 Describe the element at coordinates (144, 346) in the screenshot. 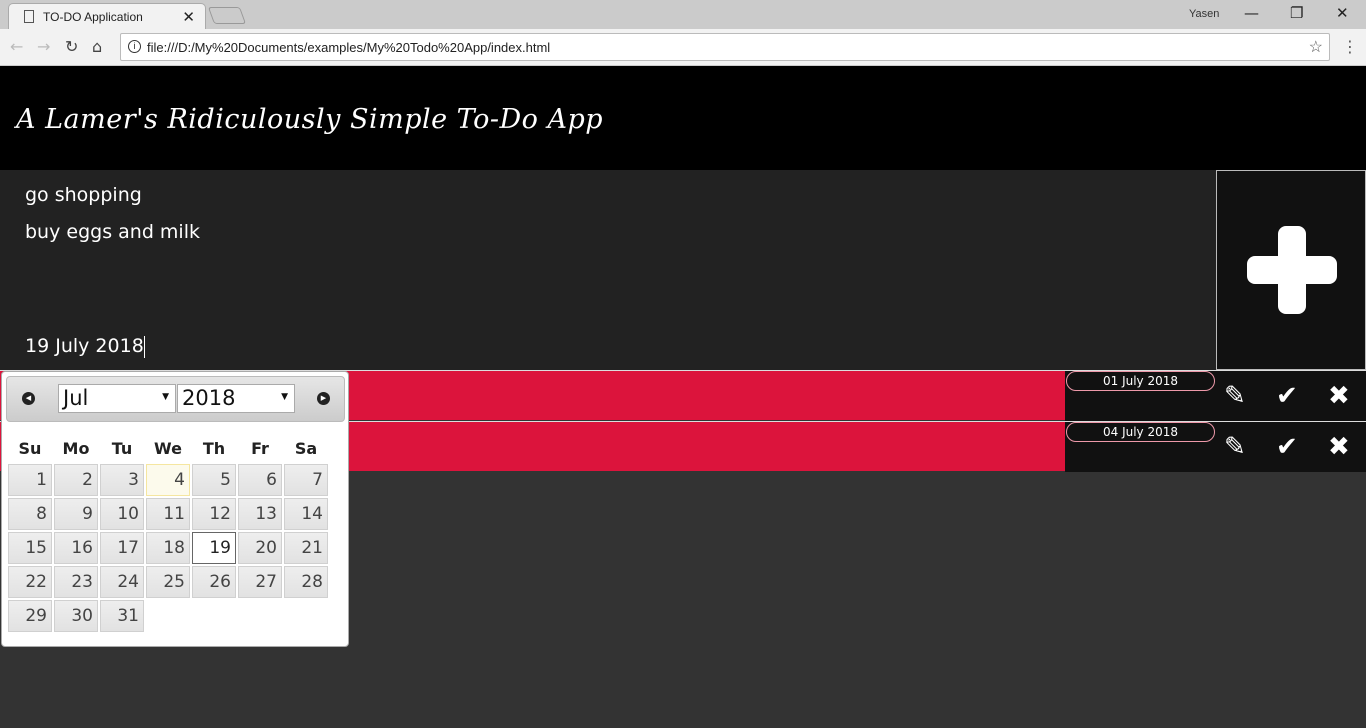

I see `text-caret` at that location.